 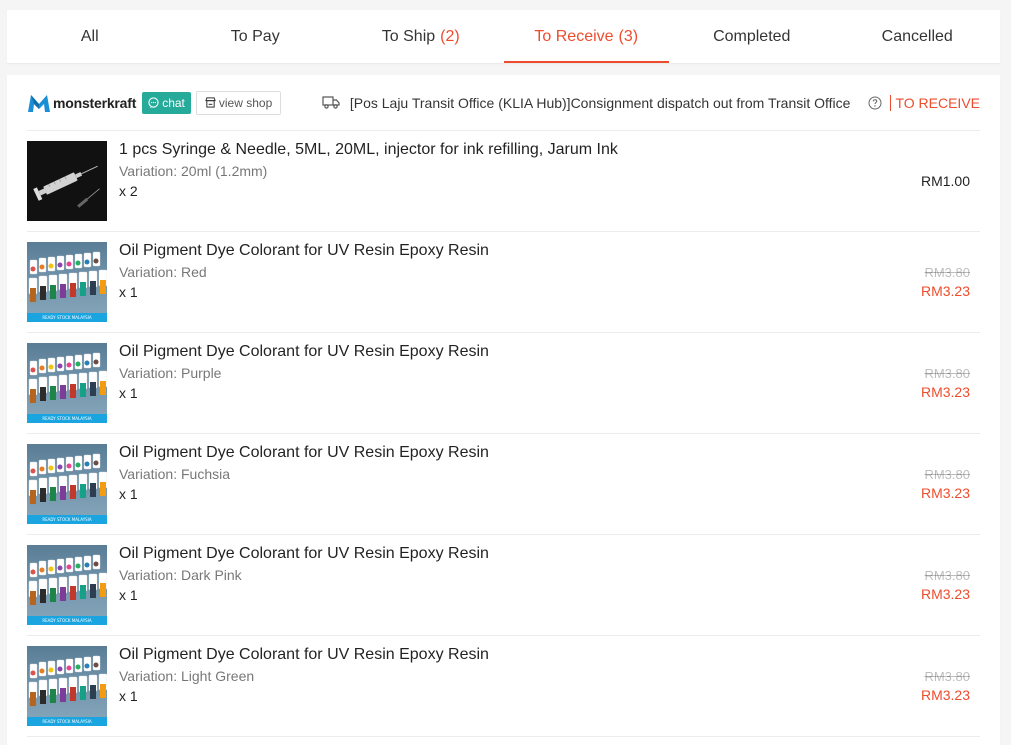 What do you see at coordinates (408, 36) in the screenshot?
I see `tab-label: To Ship` at bounding box center [408, 36].